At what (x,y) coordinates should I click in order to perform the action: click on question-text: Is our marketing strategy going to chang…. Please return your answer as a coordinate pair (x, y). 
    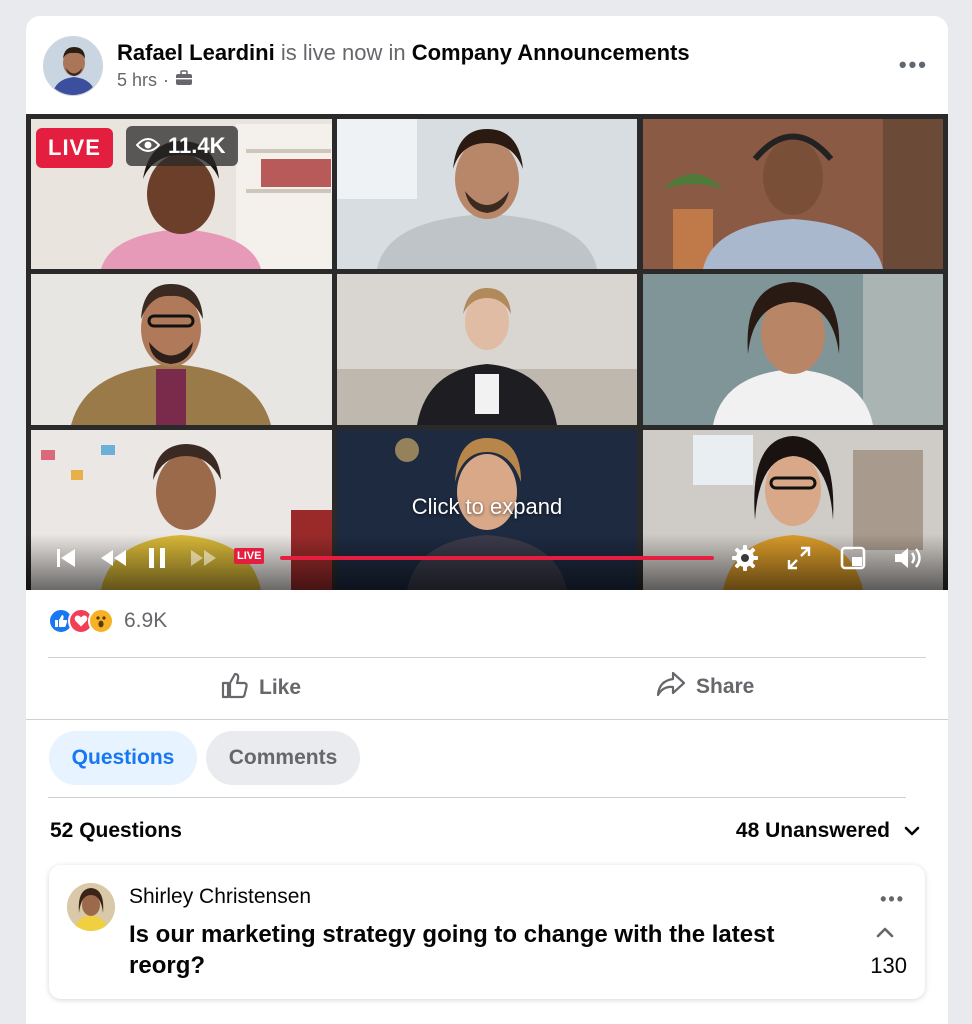
    Looking at the image, I should click on (452, 950).